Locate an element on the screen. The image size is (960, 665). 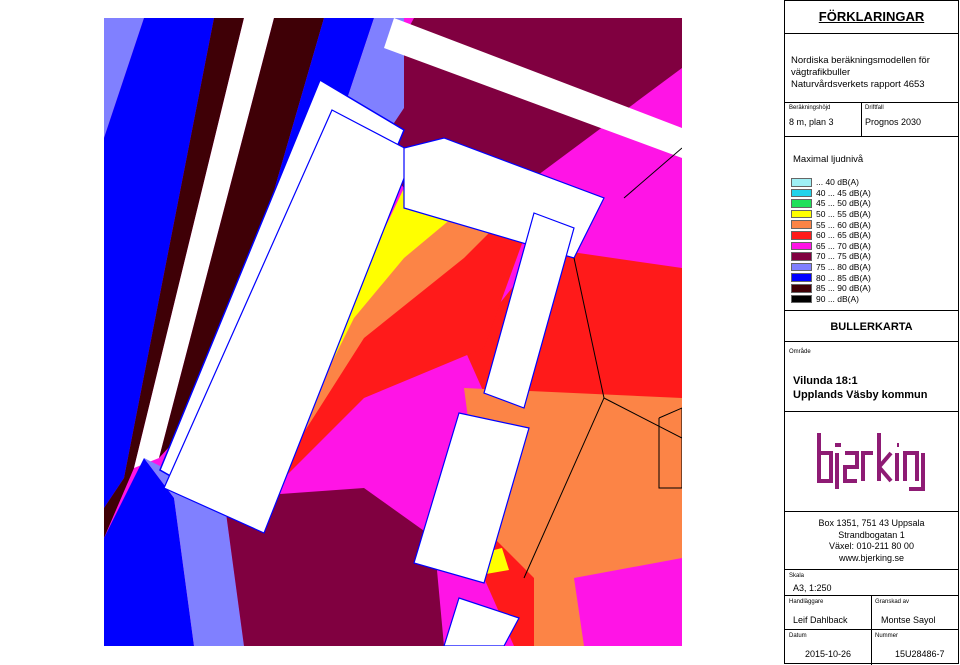
legend-label: 75 ... 80 dB(A) is located at coordinates (843, 267).